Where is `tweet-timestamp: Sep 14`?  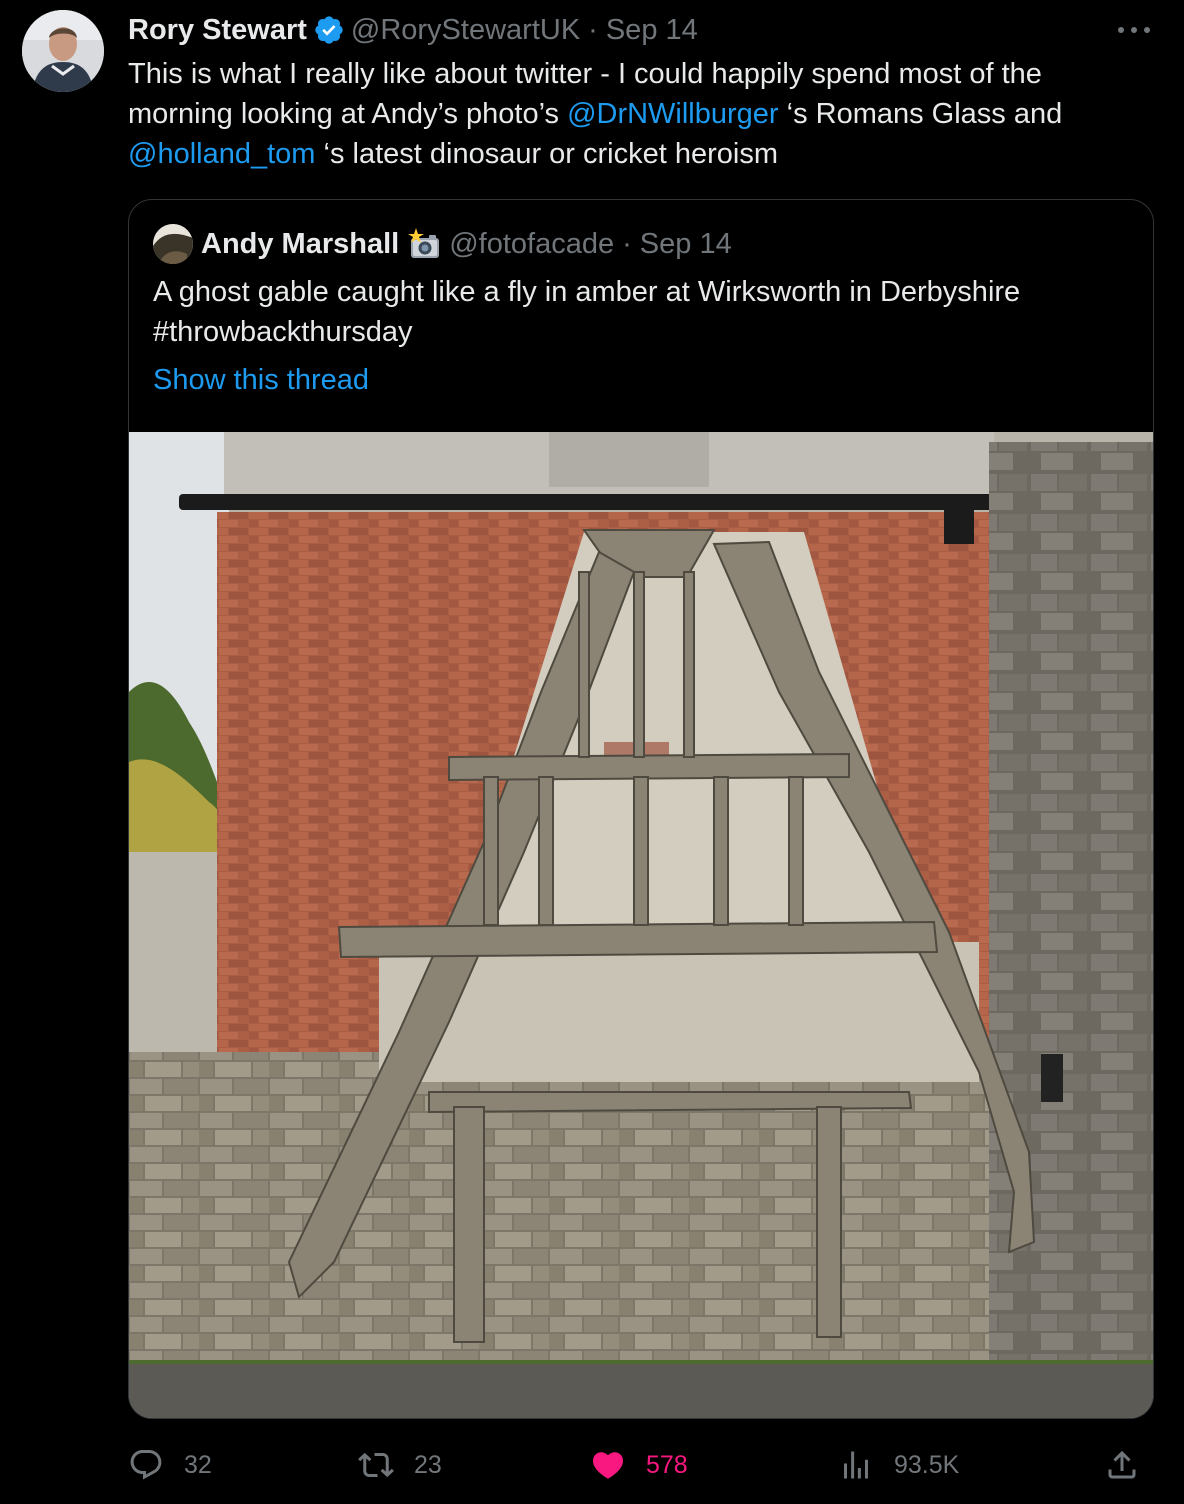
tweet-timestamp: Sep 14 is located at coordinates (652, 30).